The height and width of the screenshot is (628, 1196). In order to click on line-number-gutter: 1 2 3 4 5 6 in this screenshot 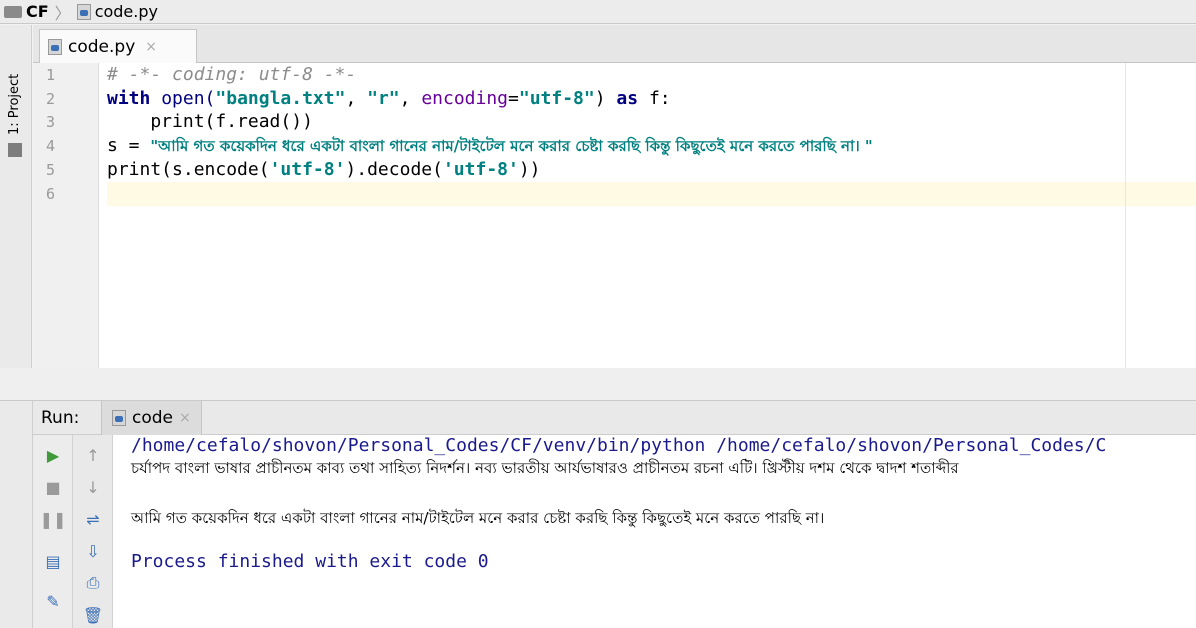, I will do `click(66, 215)`.